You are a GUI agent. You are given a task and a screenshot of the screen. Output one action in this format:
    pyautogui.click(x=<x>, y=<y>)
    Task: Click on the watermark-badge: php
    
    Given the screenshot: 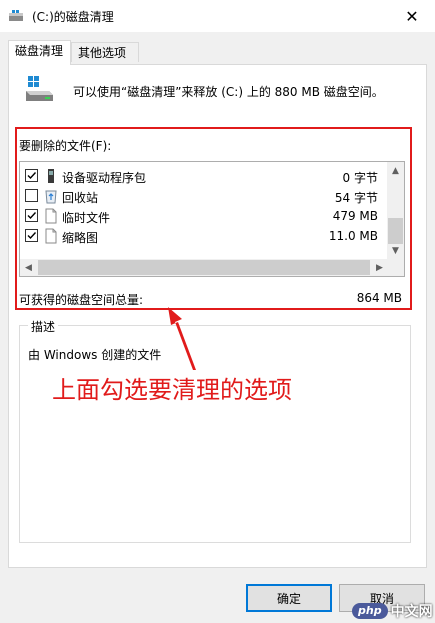 What is the action you would take?
    pyautogui.click(x=370, y=611)
    